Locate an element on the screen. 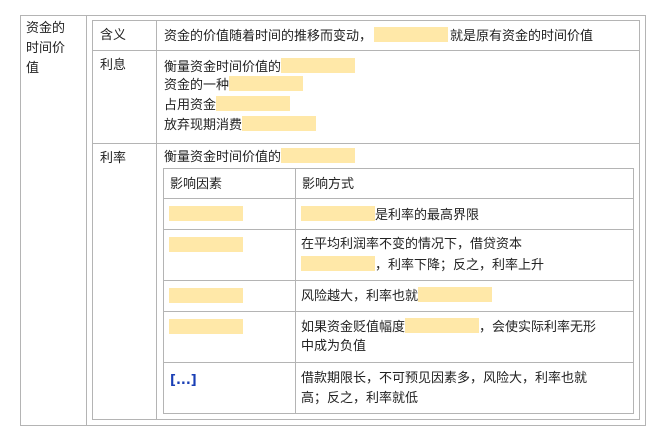 The width and height of the screenshot is (664, 438). effect-row-5-line-2: 高；反之，利率就低 is located at coordinates (360, 398).